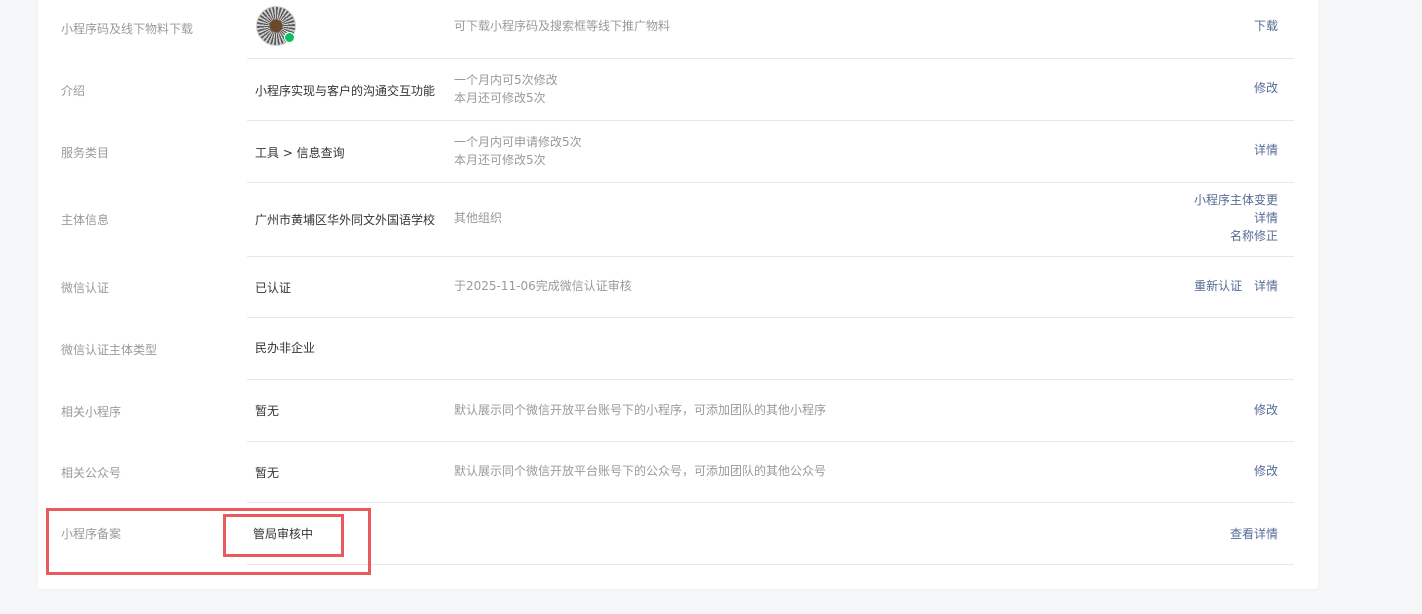 Image resolution: width=1422 pixels, height=614 pixels. I want to click on row-desc: 默认展示同个微信开放平台账号下的小程序，可添加团队的其他小程序, so click(640, 410).